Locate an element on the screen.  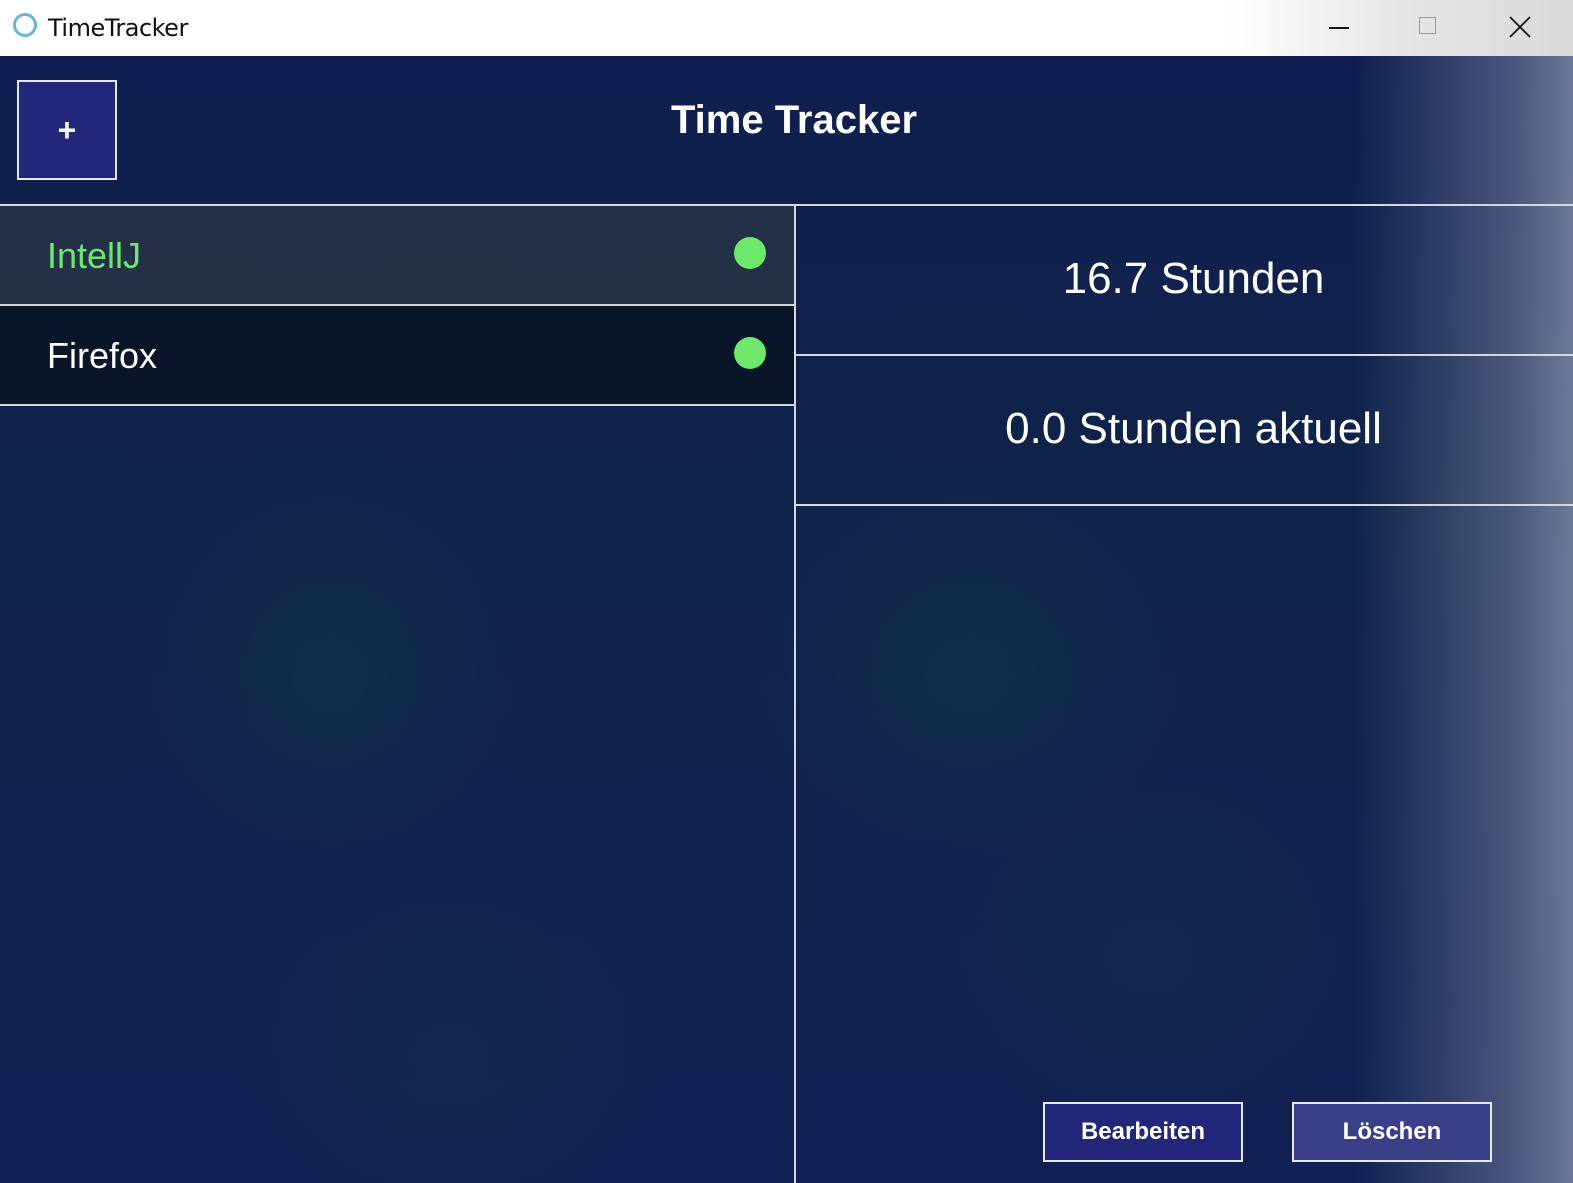
close-button is located at coordinates (1522, 28).